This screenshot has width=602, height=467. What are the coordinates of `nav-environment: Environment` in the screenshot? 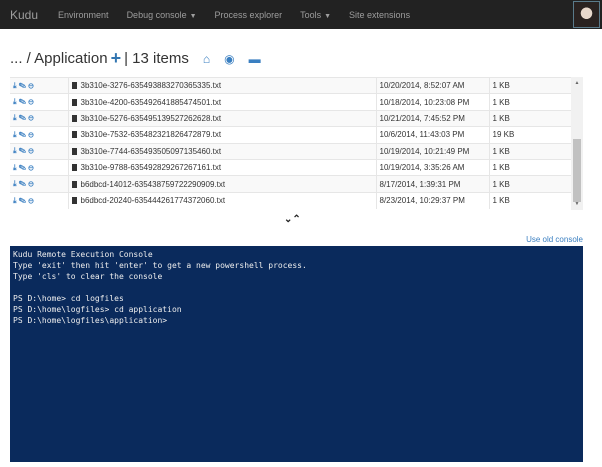 It's located at (83, 15).